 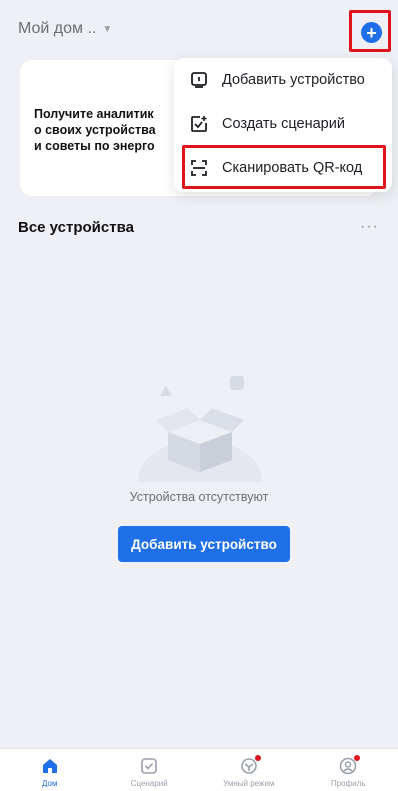 I want to click on menu-item-create-scenario: Создать сценарий, so click(x=283, y=124).